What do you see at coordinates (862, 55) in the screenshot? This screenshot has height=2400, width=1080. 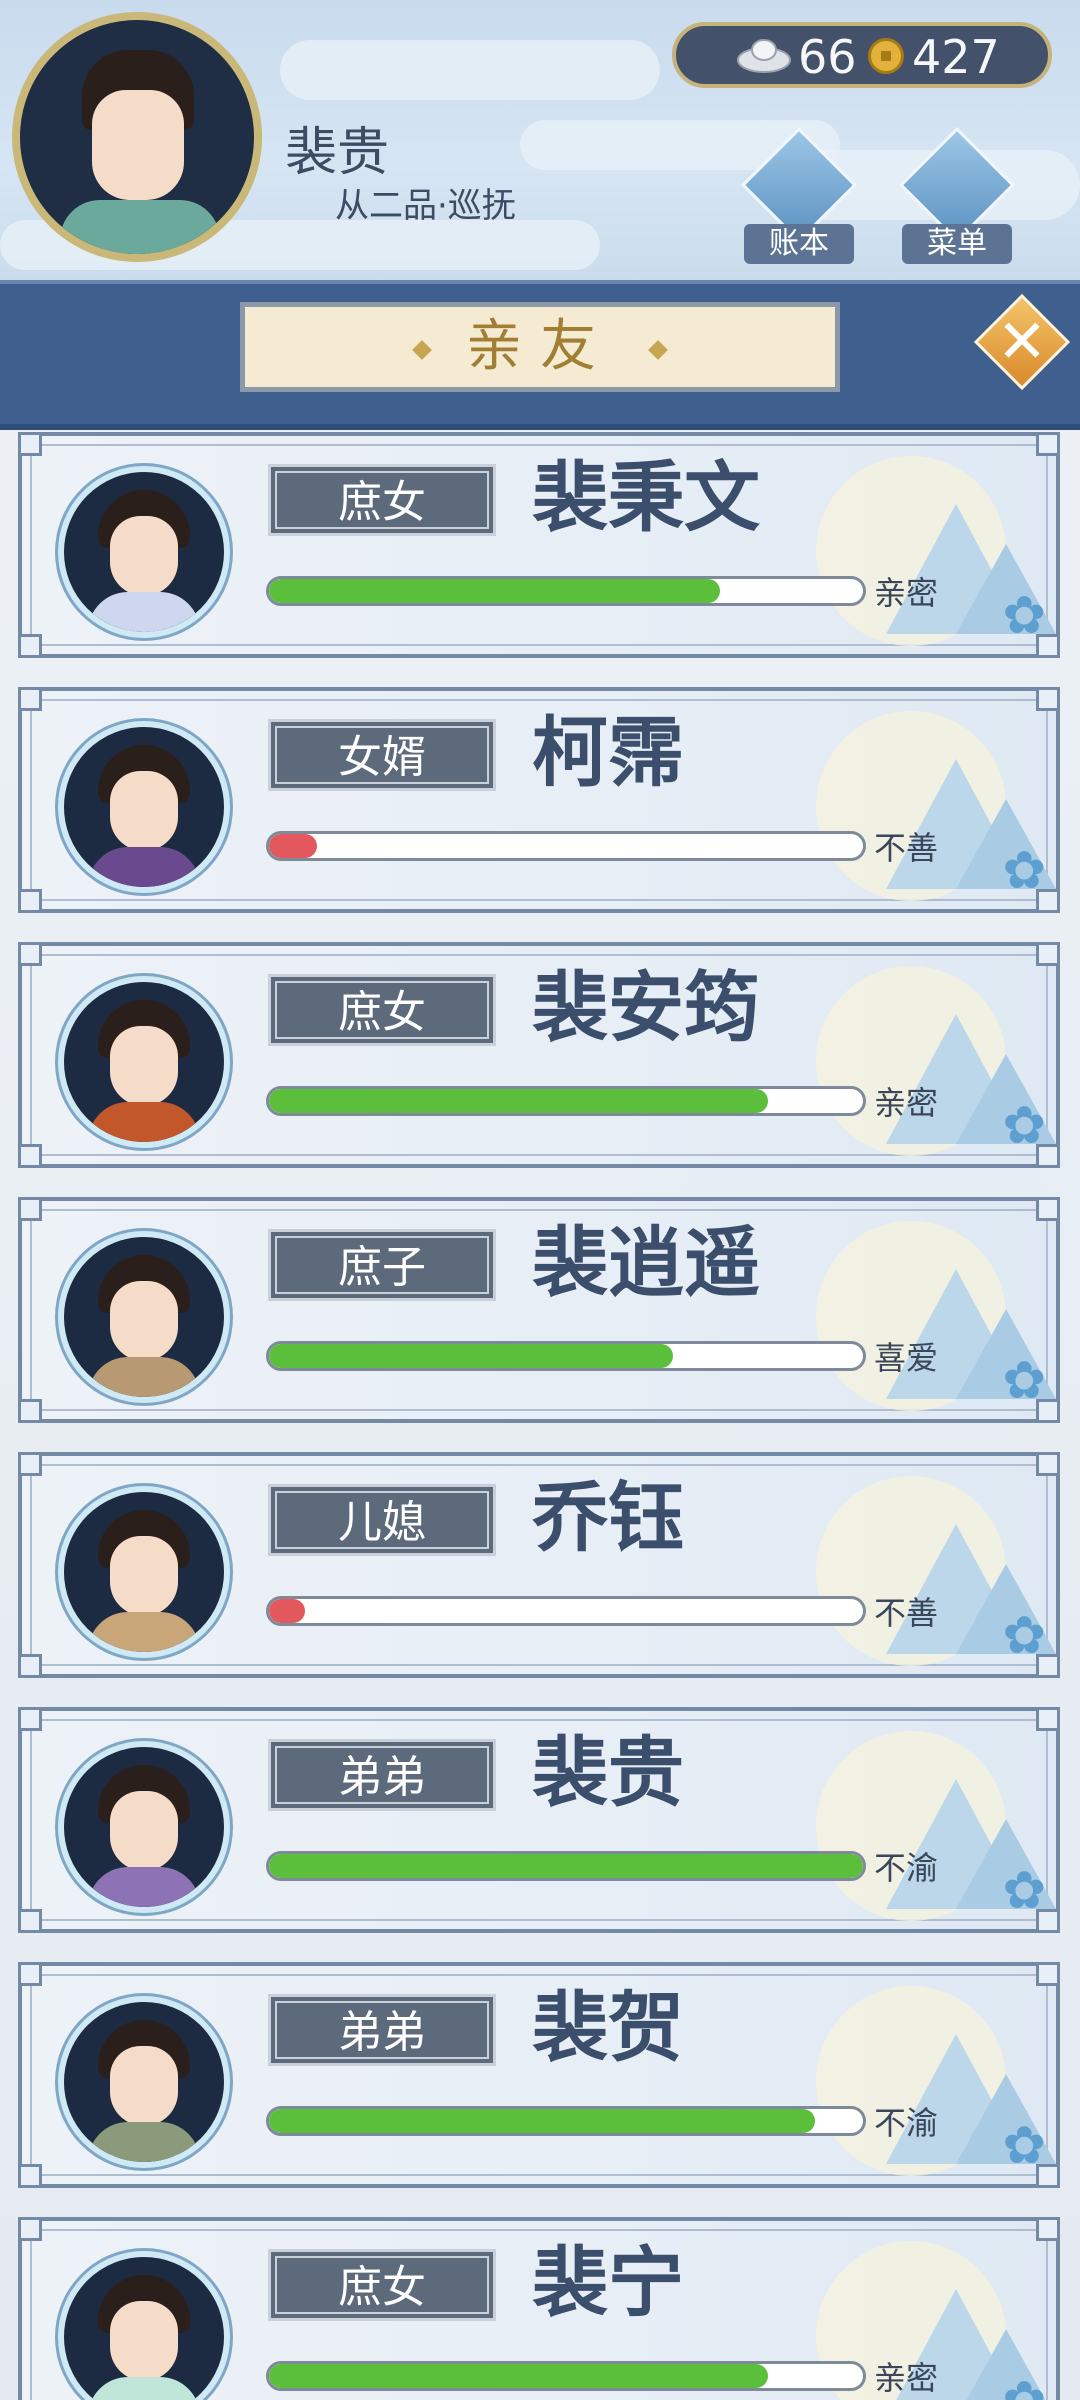 I see `currency-bar: 66 427` at bounding box center [862, 55].